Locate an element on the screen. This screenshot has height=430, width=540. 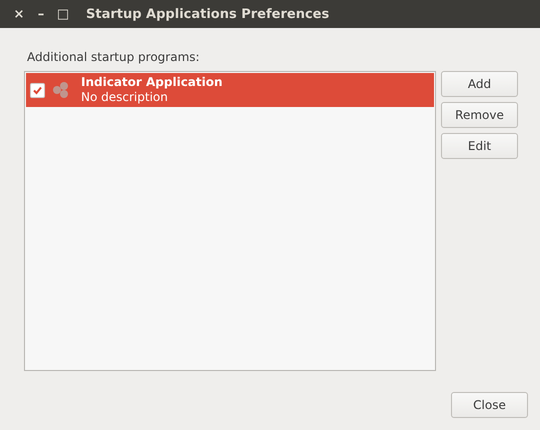
checkmark-icon is located at coordinates (37, 90).